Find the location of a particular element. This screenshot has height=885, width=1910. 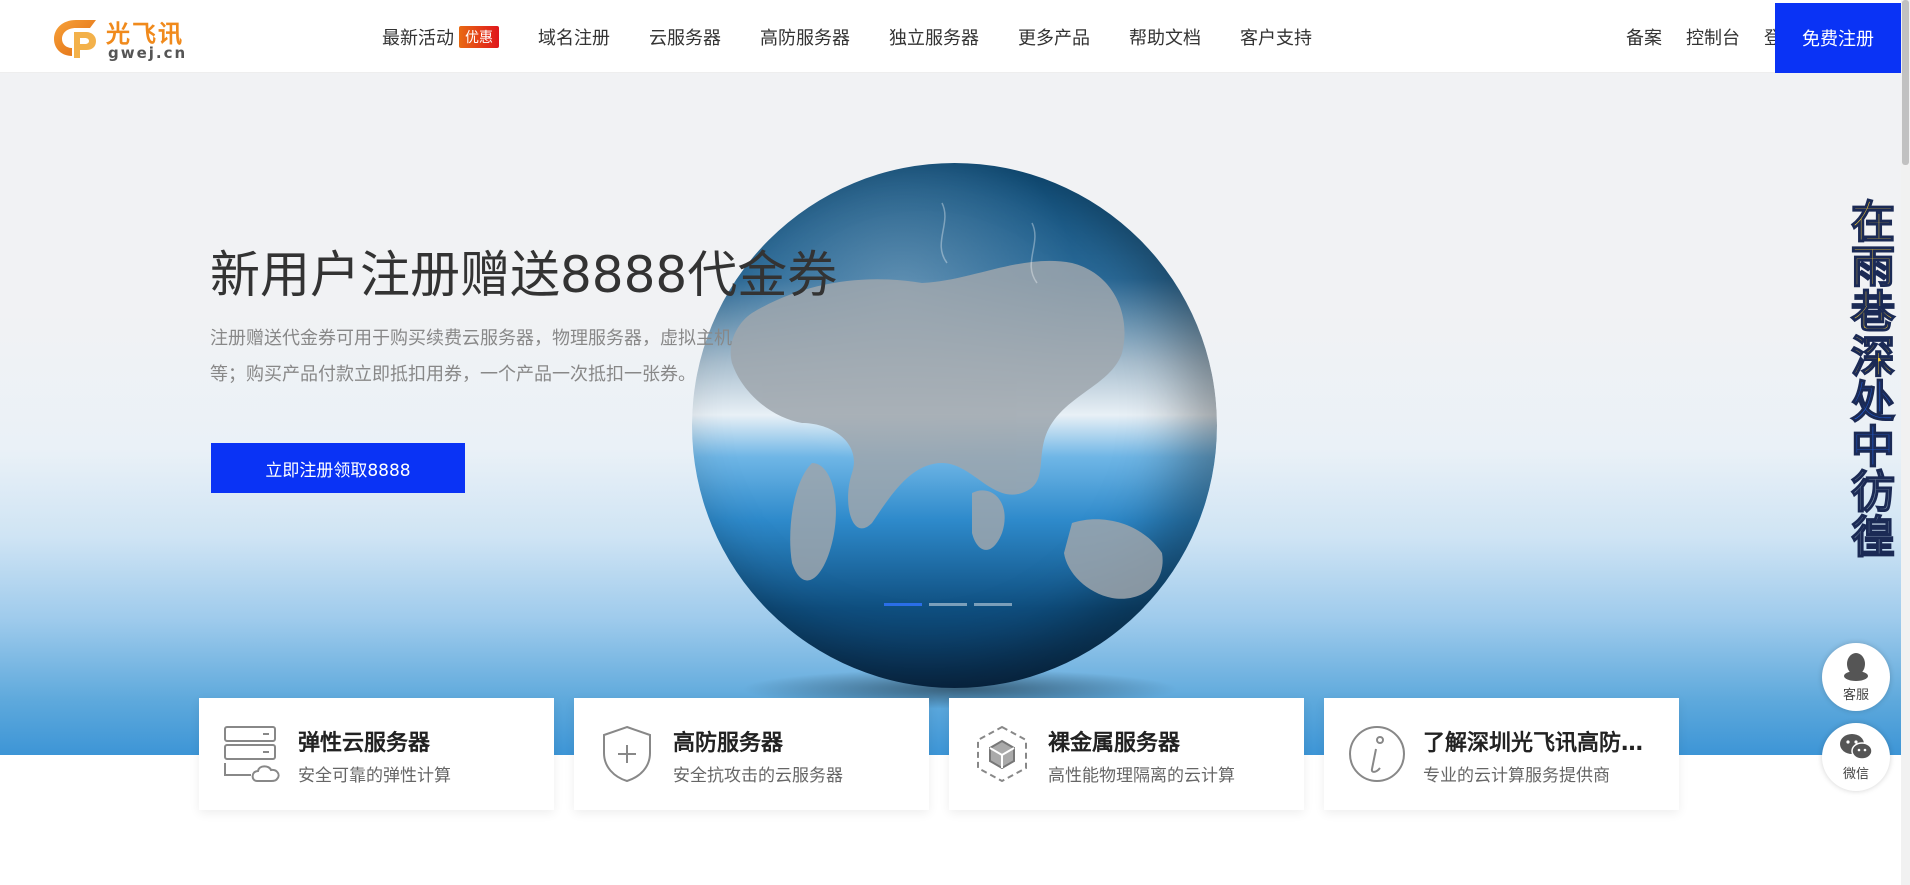

nav-ddos-server: 高防服务器 is located at coordinates (805, 37).